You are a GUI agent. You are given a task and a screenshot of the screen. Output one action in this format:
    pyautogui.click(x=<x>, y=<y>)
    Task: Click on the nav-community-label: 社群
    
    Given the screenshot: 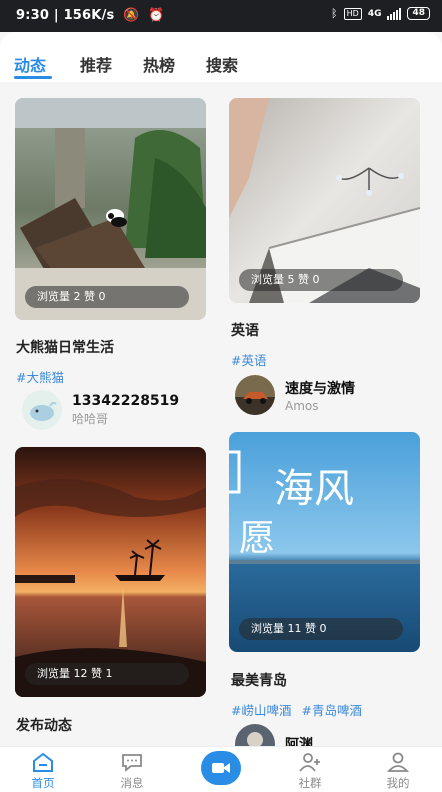 What is the action you would take?
    pyautogui.click(x=310, y=783)
    